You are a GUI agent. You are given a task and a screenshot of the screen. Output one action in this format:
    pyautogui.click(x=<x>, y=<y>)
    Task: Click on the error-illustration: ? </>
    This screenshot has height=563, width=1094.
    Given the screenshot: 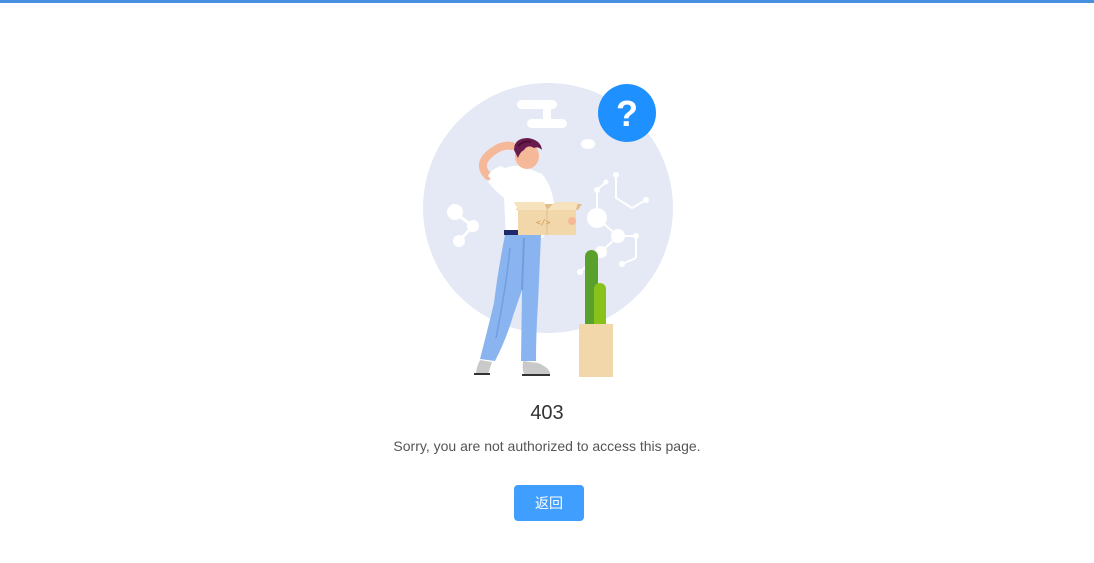 What is the action you would take?
    pyautogui.click(x=548, y=230)
    